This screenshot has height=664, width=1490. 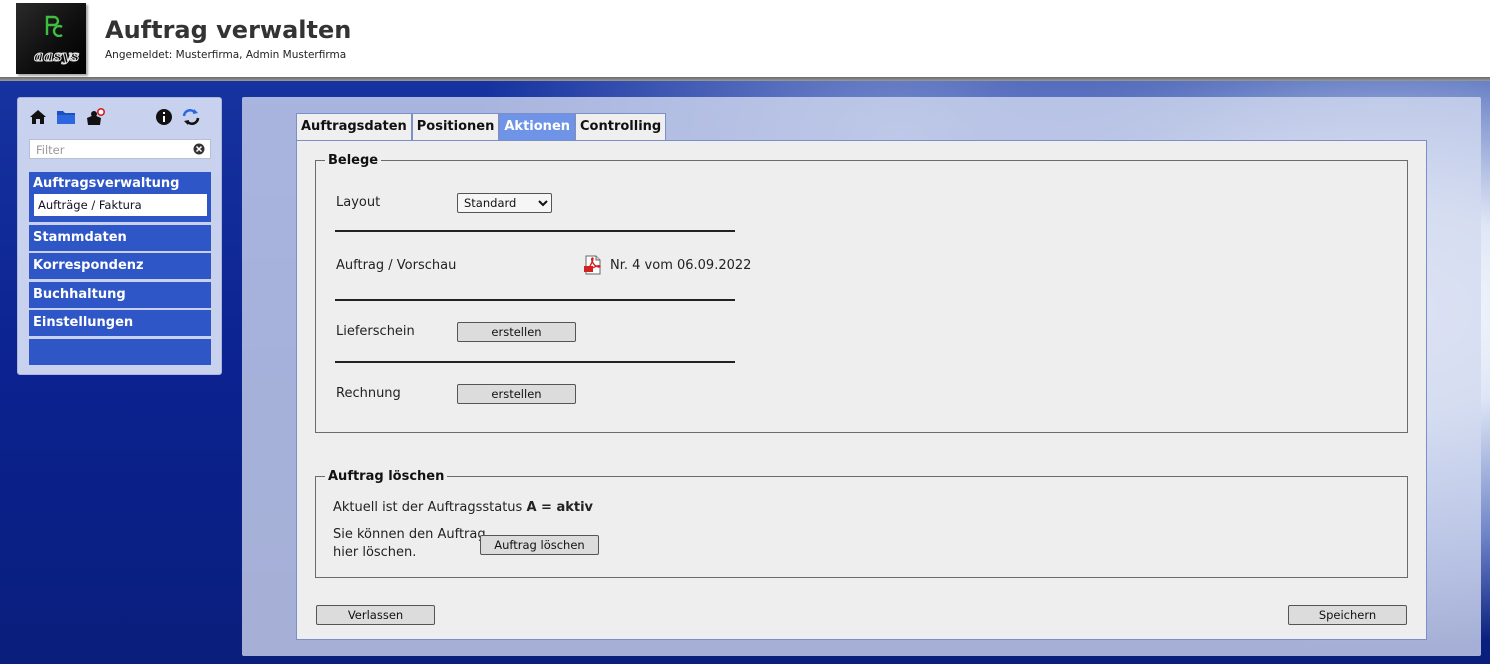 What do you see at coordinates (191, 117) in the screenshot?
I see `refresh-icon` at bounding box center [191, 117].